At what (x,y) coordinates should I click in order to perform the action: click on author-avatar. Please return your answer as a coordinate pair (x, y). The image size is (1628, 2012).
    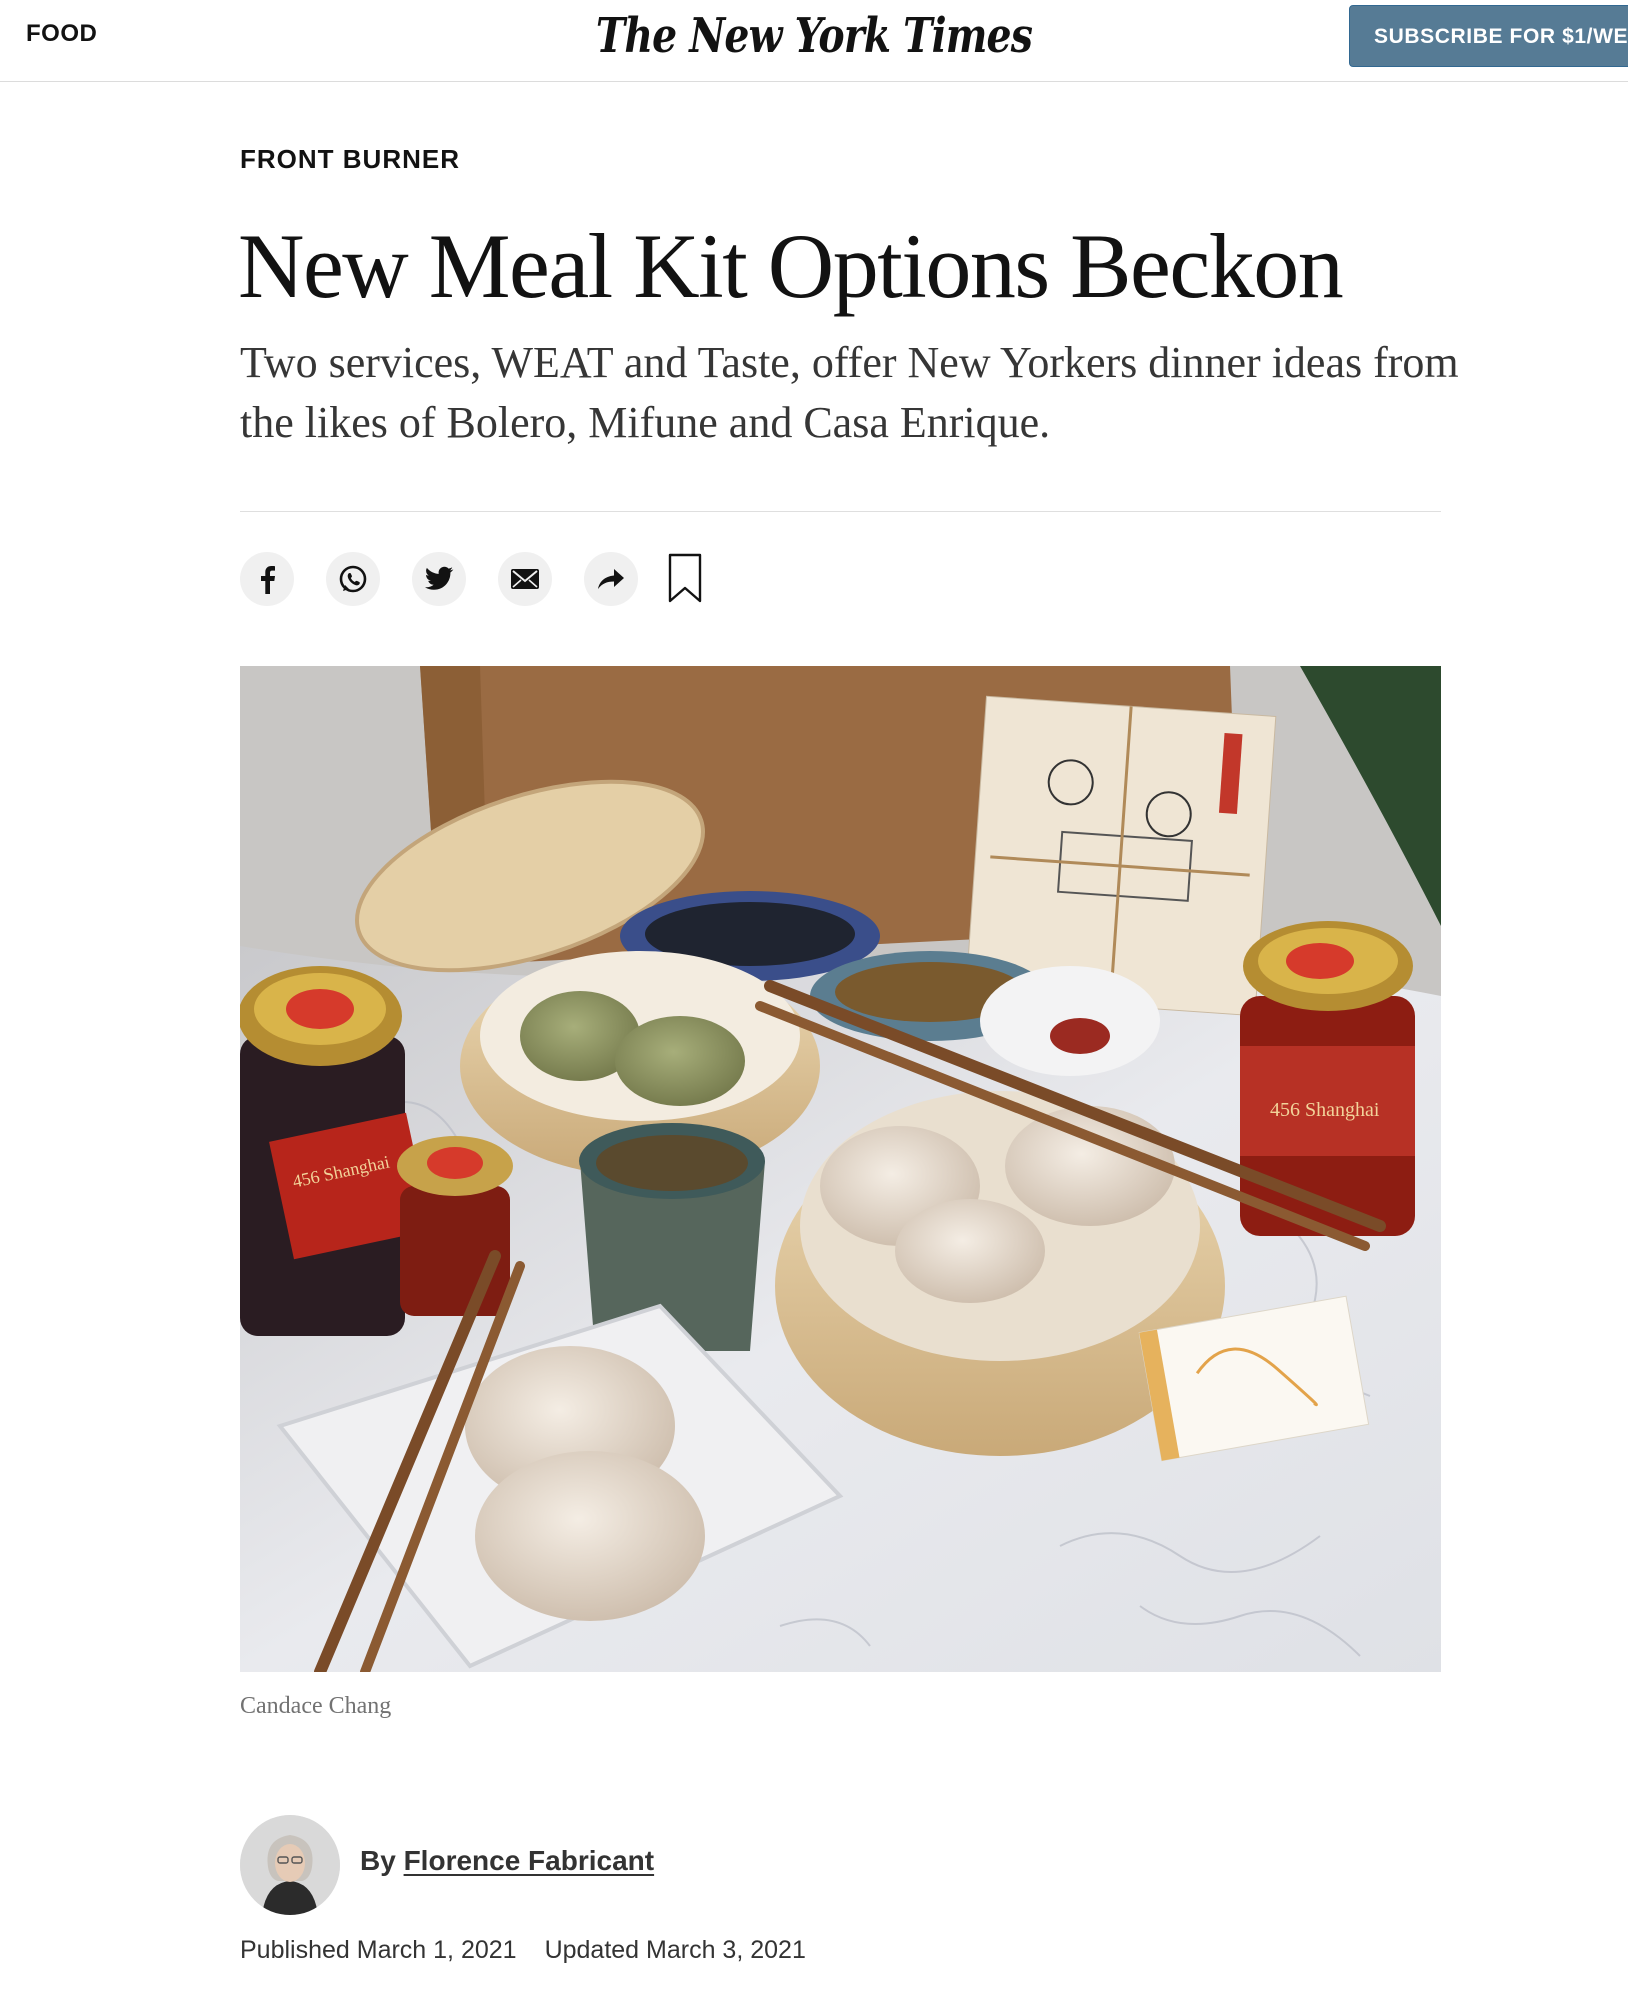
    Looking at the image, I should click on (290, 1865).